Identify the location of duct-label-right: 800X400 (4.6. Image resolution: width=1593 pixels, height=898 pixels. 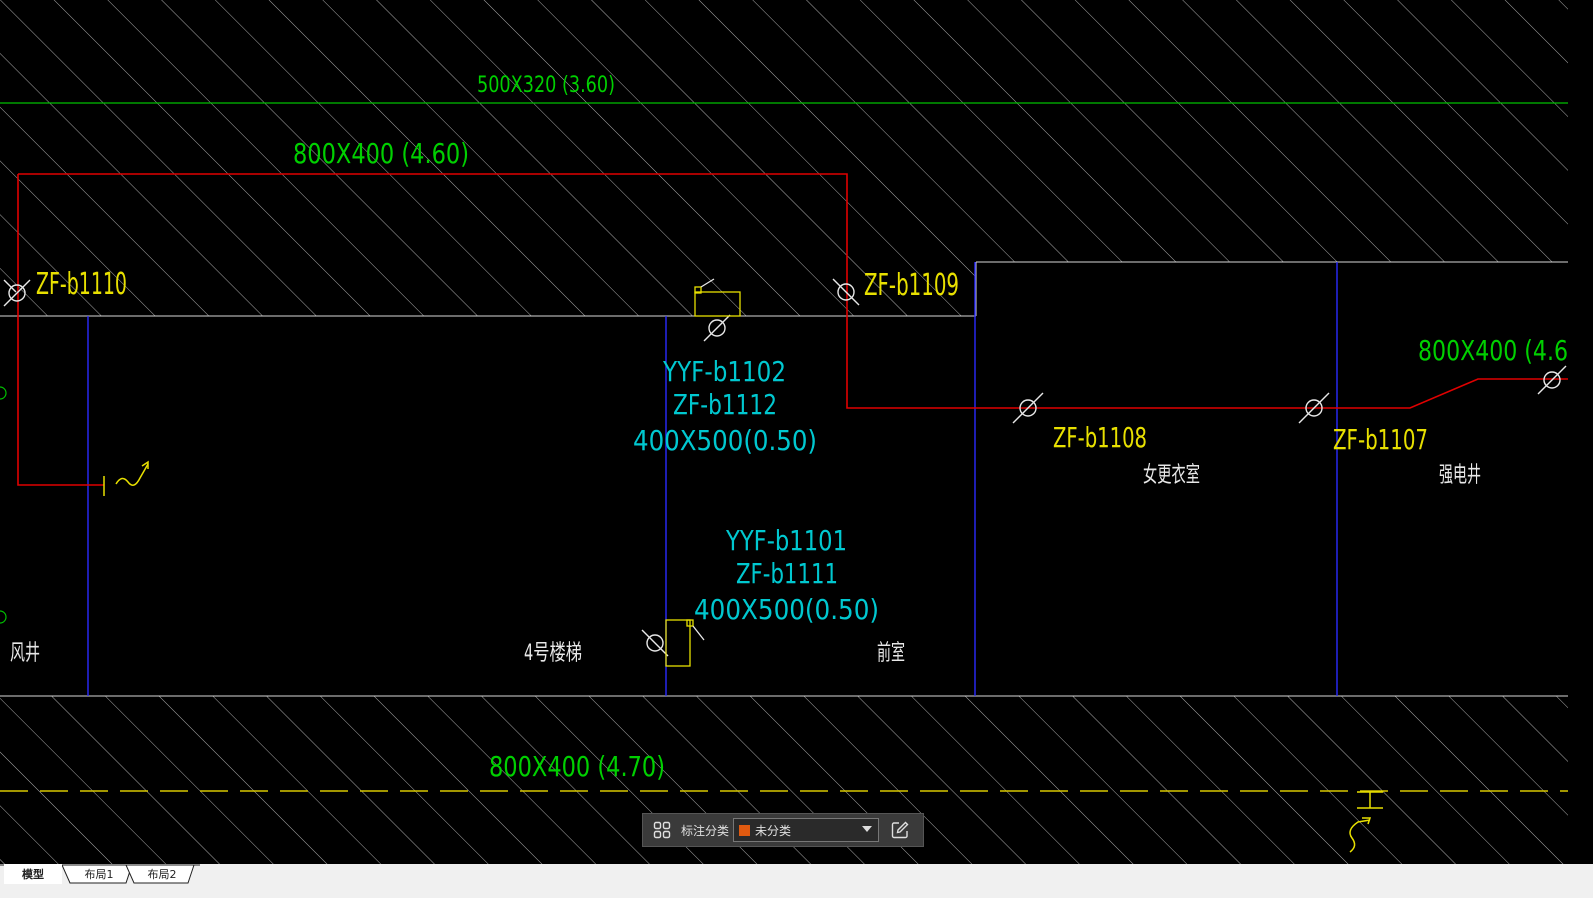
(1493, 350).